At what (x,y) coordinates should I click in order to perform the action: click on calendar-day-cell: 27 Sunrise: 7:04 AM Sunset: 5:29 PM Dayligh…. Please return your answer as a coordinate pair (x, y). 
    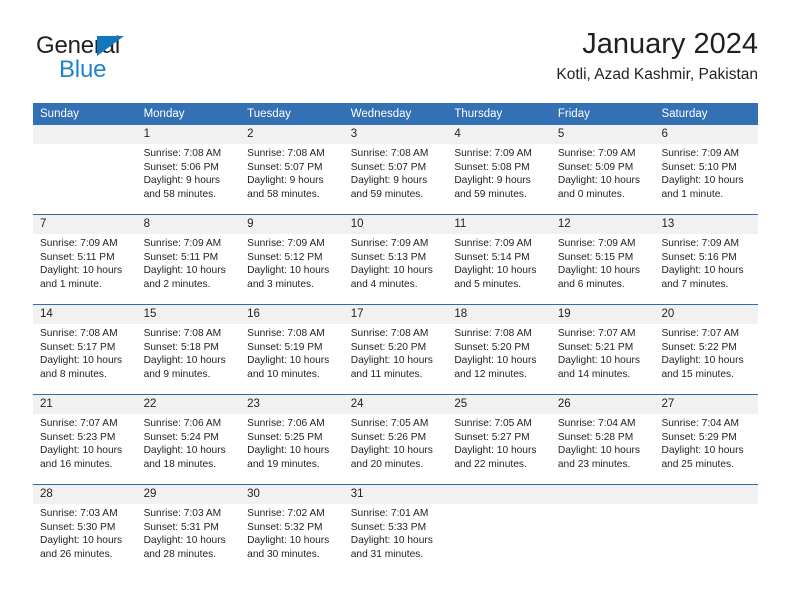
    Looking at the image, I should click on (706, 439).